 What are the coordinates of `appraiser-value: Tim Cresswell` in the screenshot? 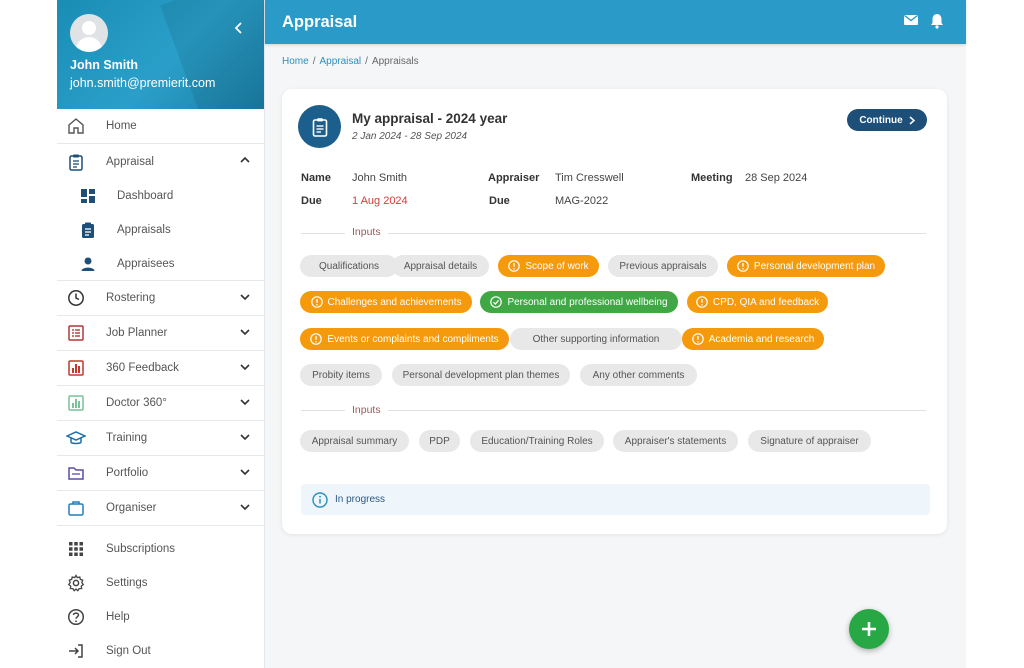 It's located at (589, 178).